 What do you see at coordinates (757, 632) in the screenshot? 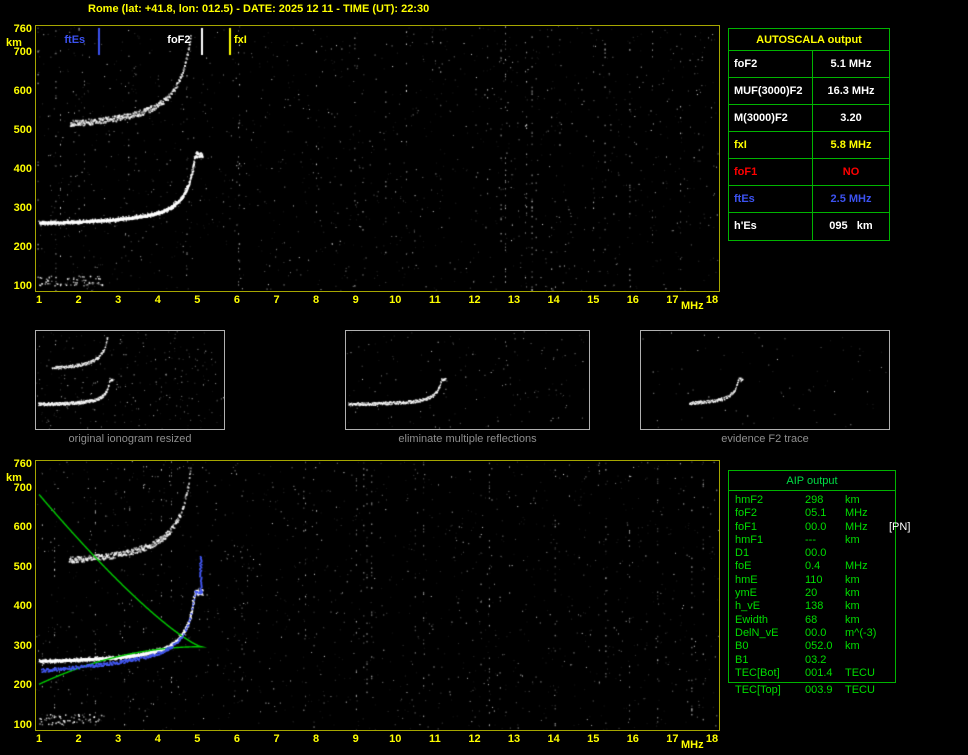
I see `aip-row-name: DelN_vE` at bounding box center [757, 632].